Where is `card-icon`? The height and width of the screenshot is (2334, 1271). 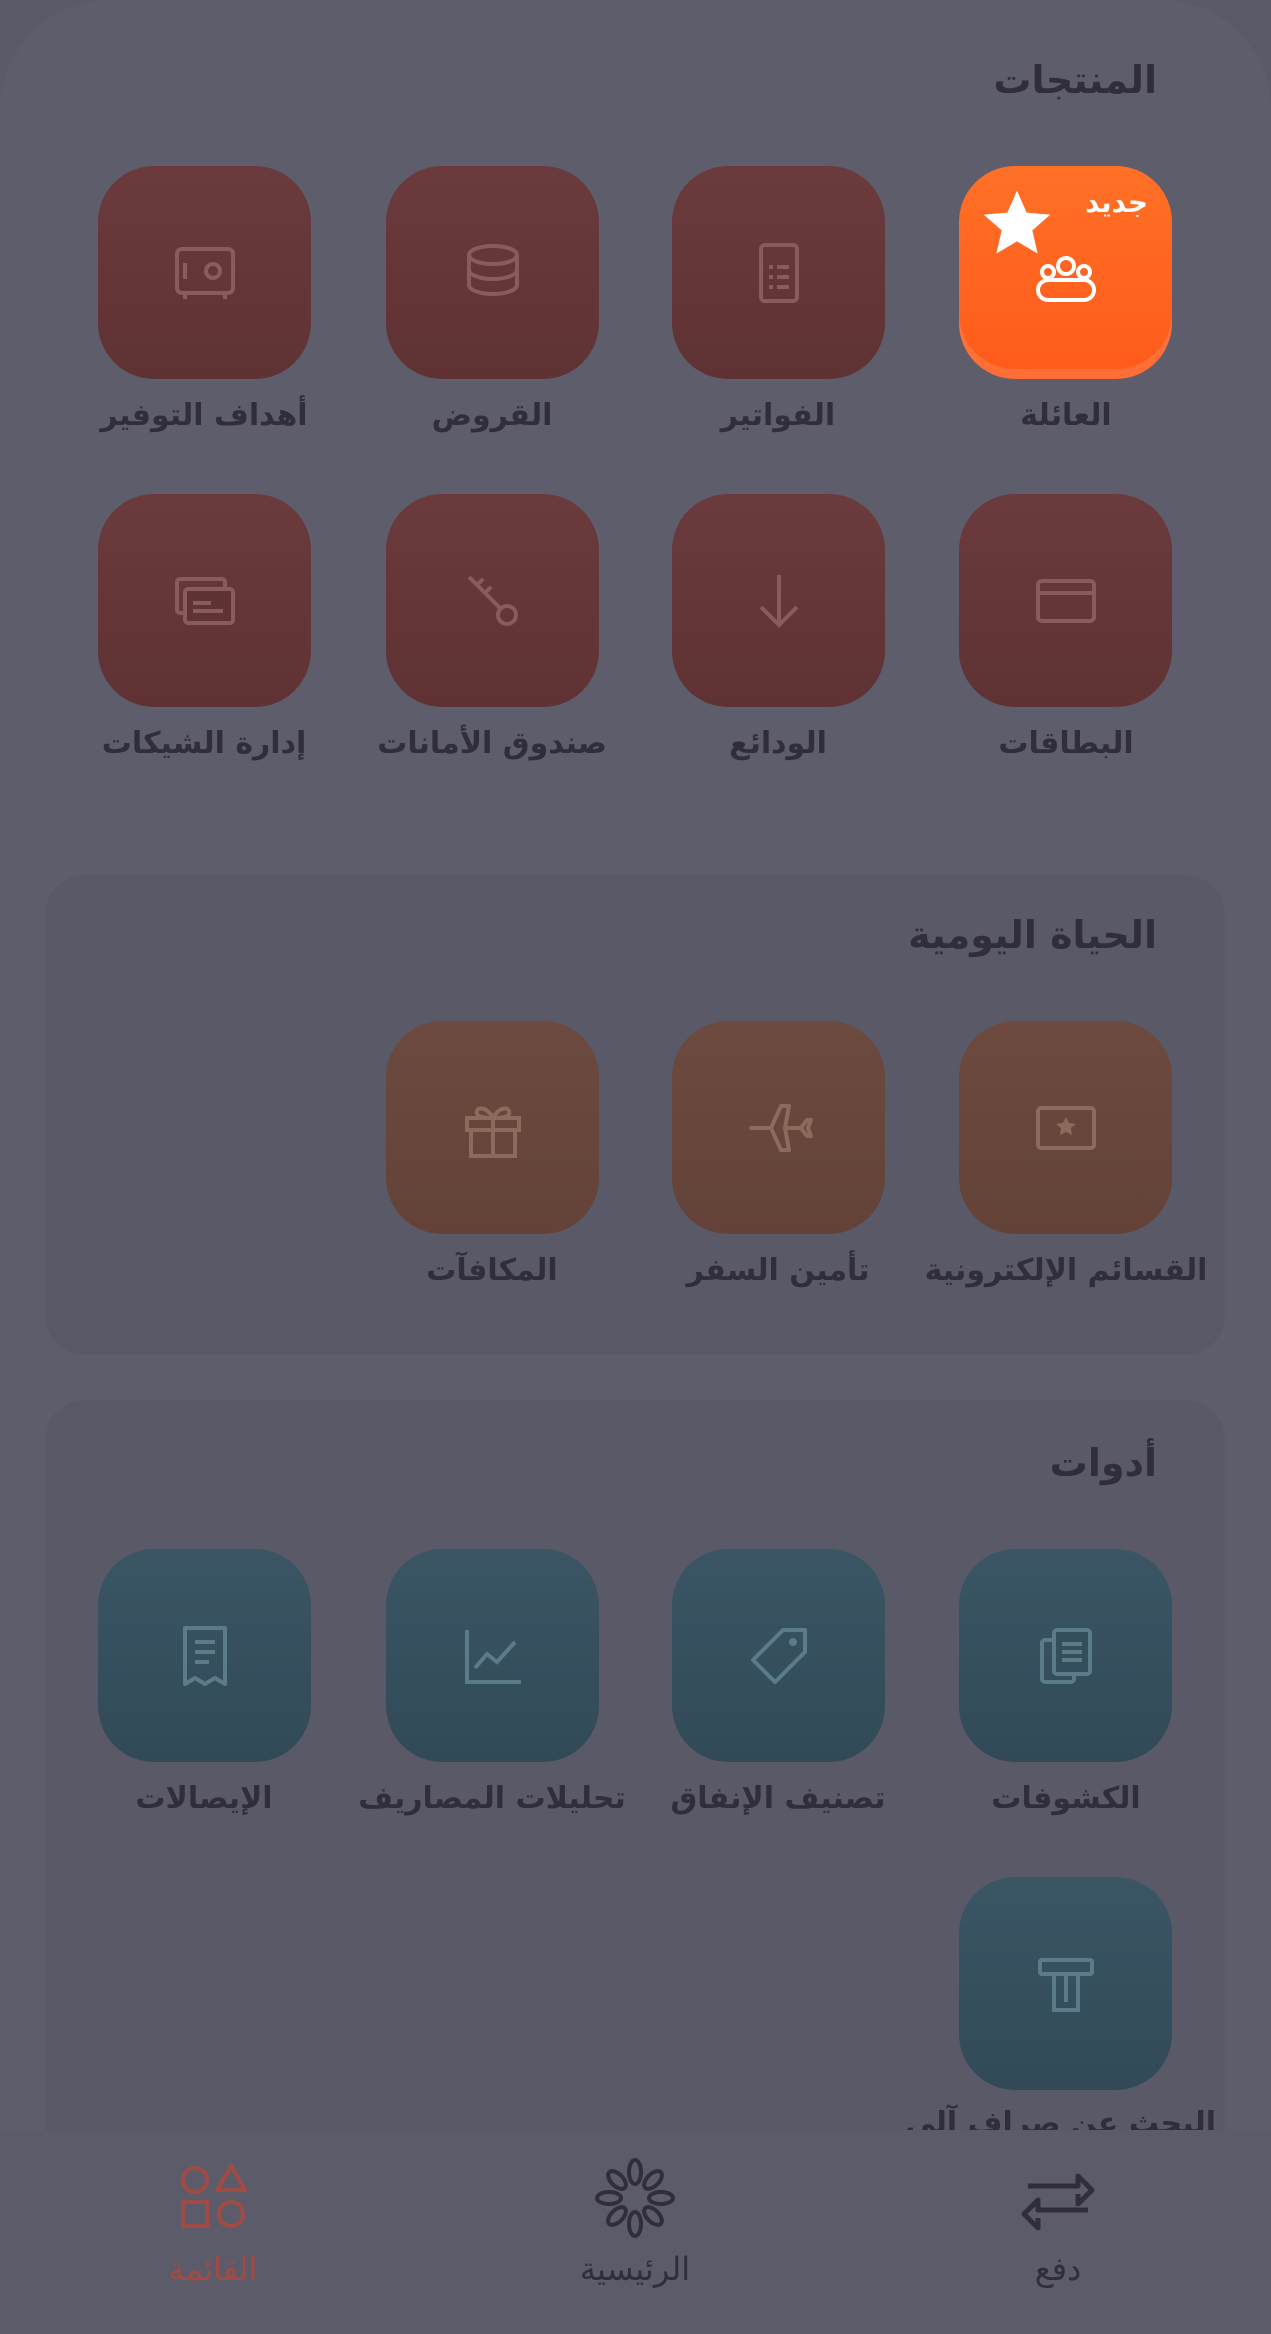 card-icon is located at coordinates (1065, 600).